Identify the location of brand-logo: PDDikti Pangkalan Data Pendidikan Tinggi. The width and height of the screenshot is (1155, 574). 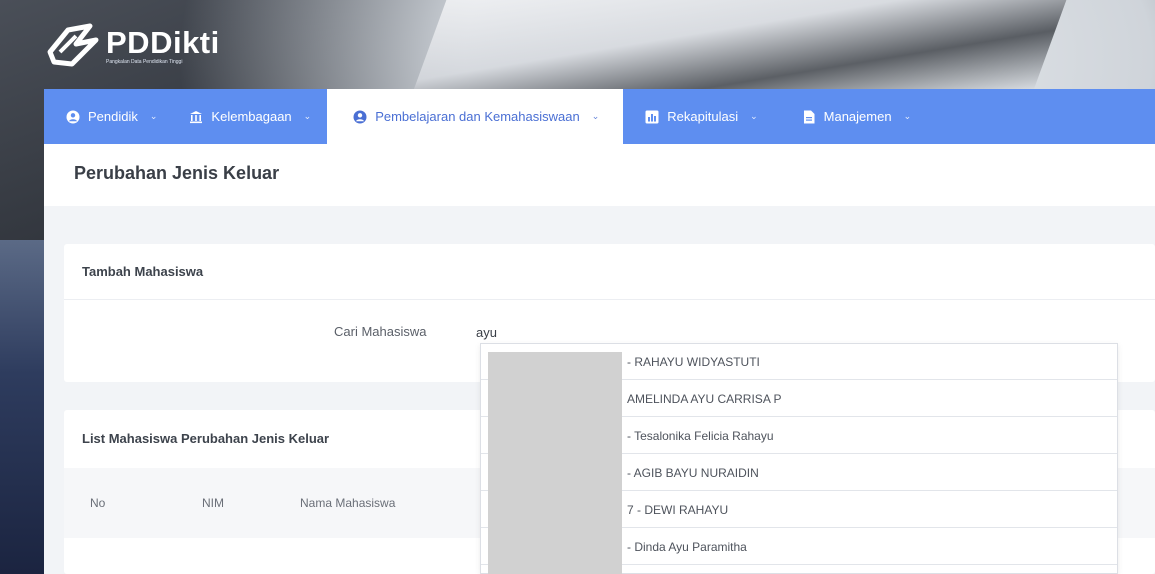
(133, 45).